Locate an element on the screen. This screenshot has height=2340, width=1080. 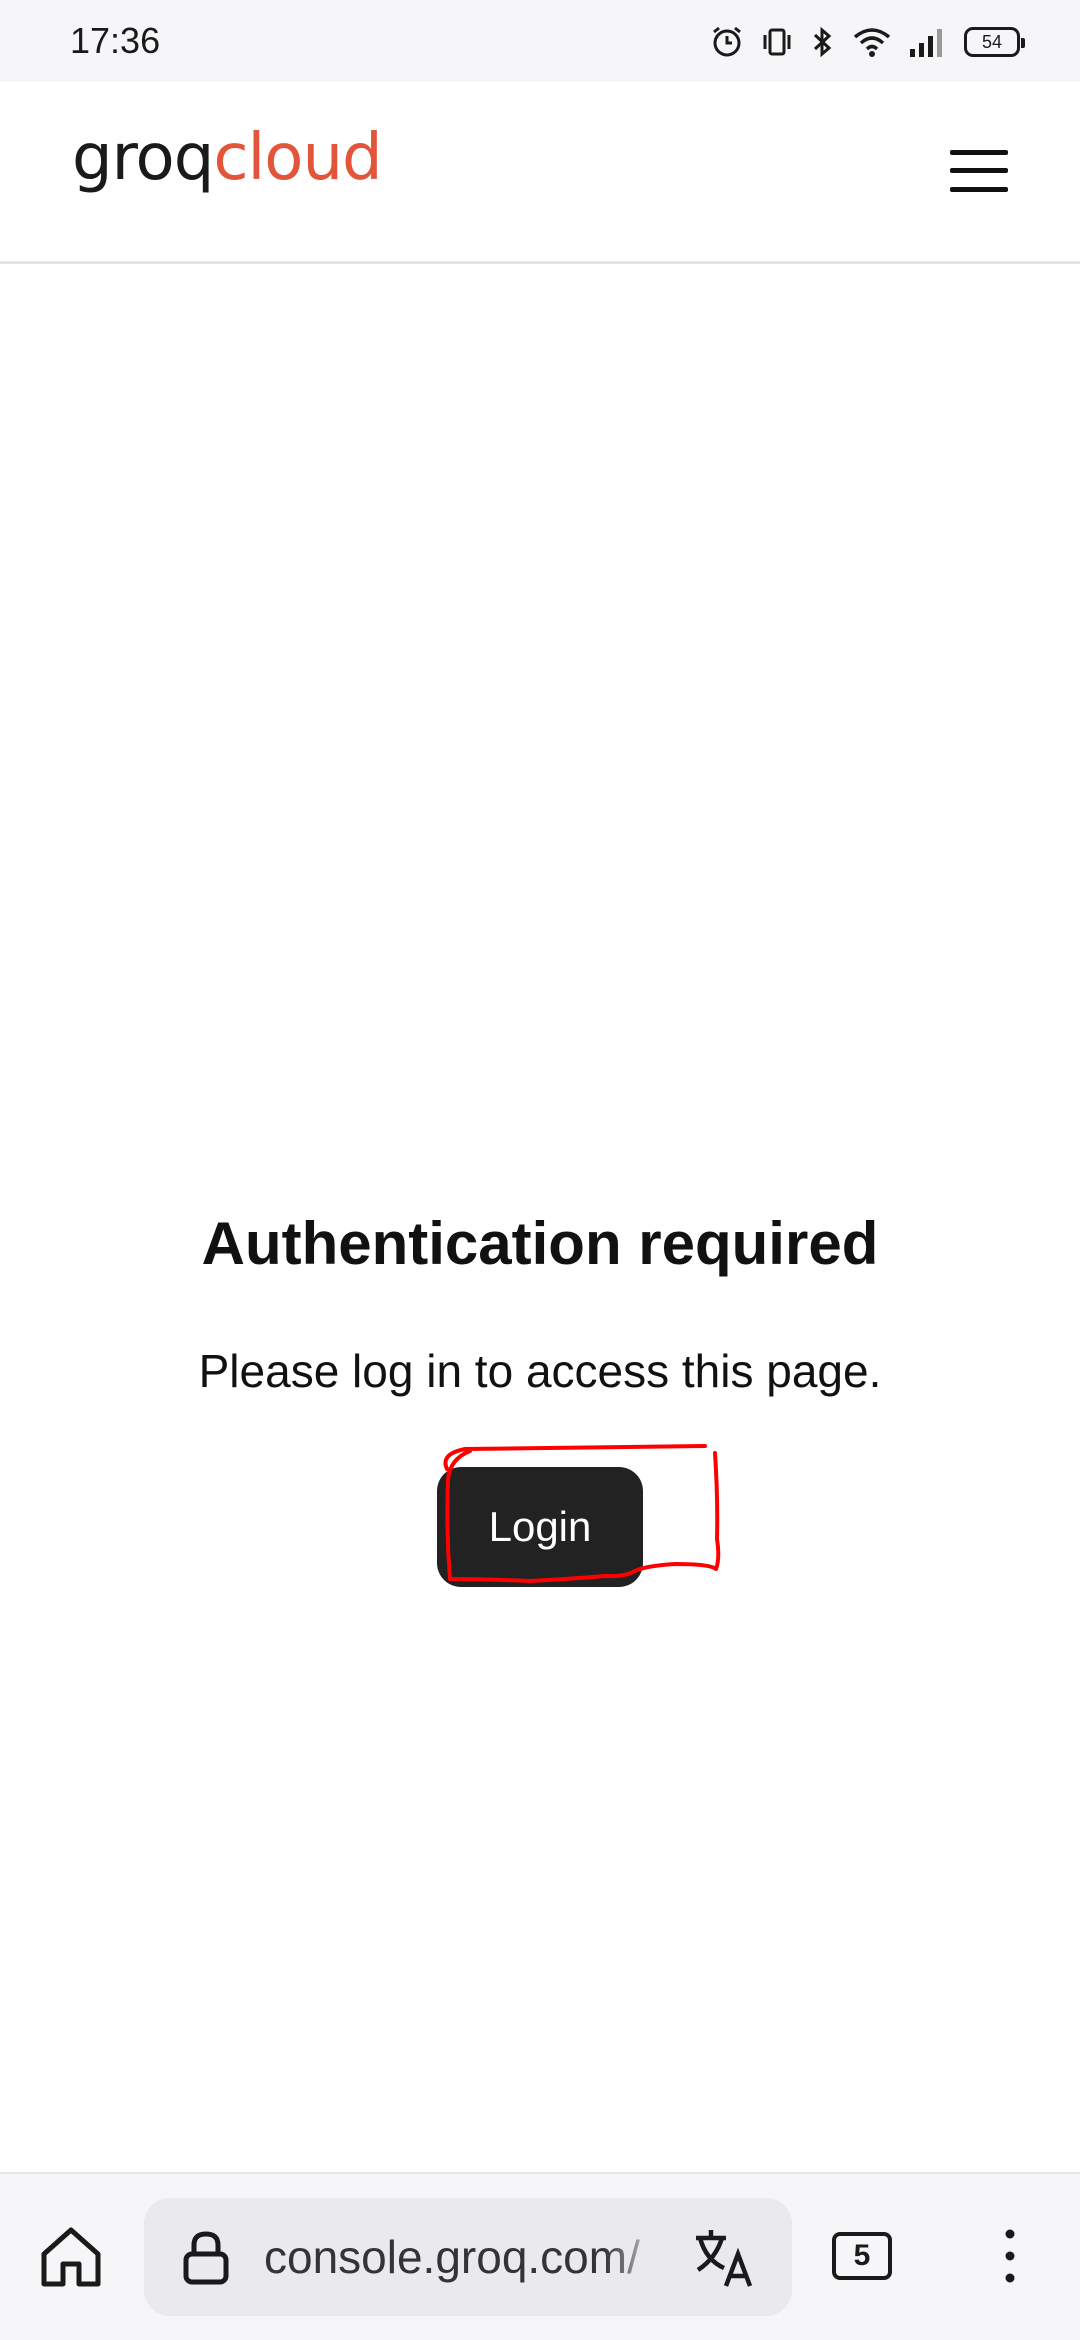
groqcloud-logo: groqcloud is located at coordinates (227, 158).